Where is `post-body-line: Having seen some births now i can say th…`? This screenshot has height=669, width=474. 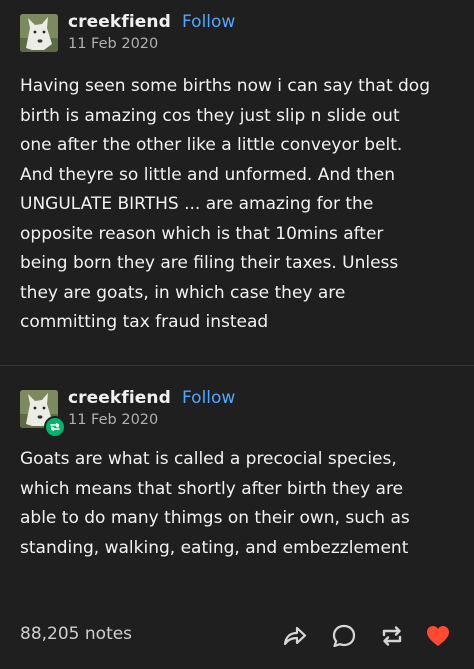 post-body-line: Having seen some births now i can say th… is located at coordinates (225, 86).